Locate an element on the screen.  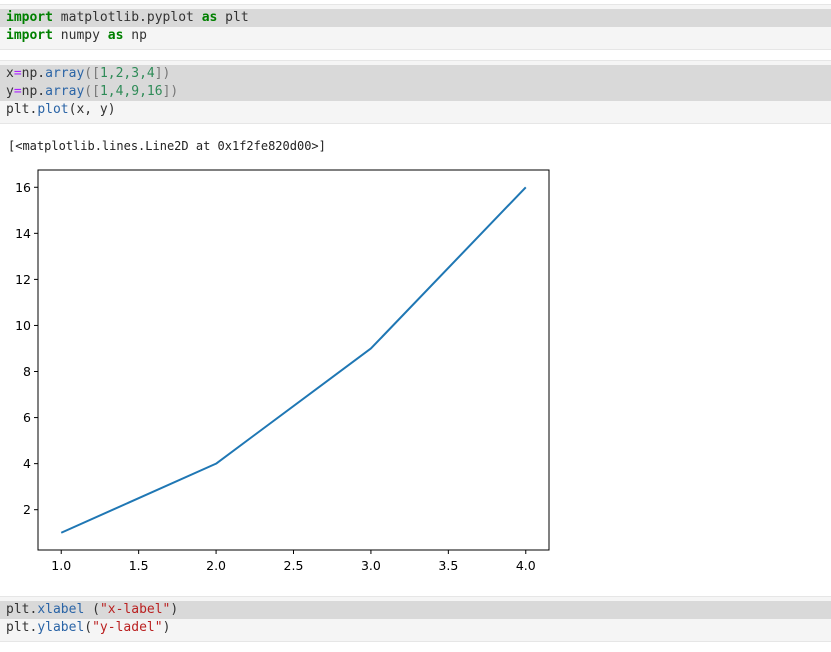
x-tick-label: 3.0 is located at coordinates (371, 565).